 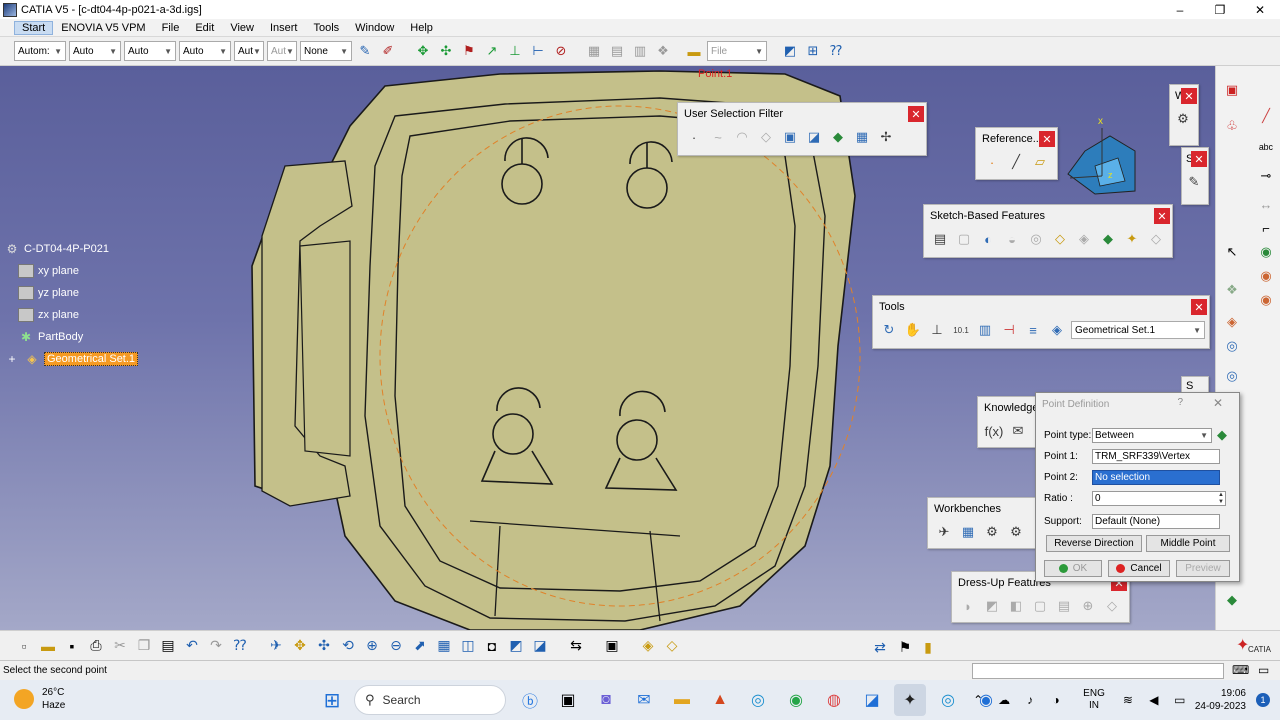 I want to click on tree-item-xy-plane: xy plane, so click(x=71, y=271).